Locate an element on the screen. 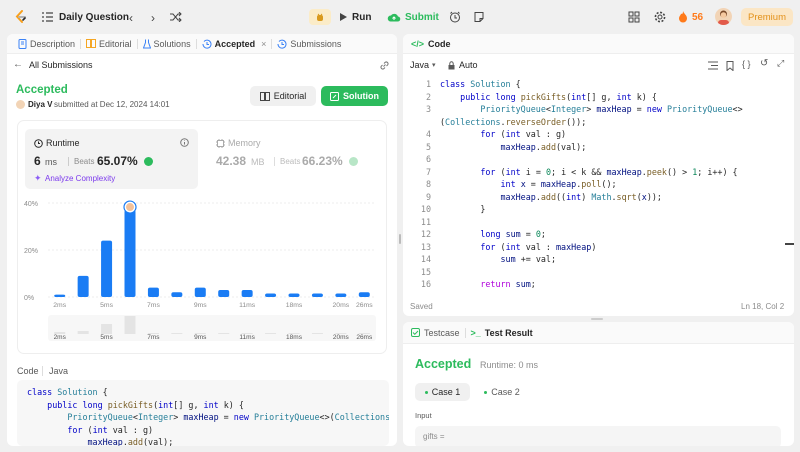 The height and width of the screenshot is (452, 800). runtime-beats-label: Beats is located at coordinates (81, 161).